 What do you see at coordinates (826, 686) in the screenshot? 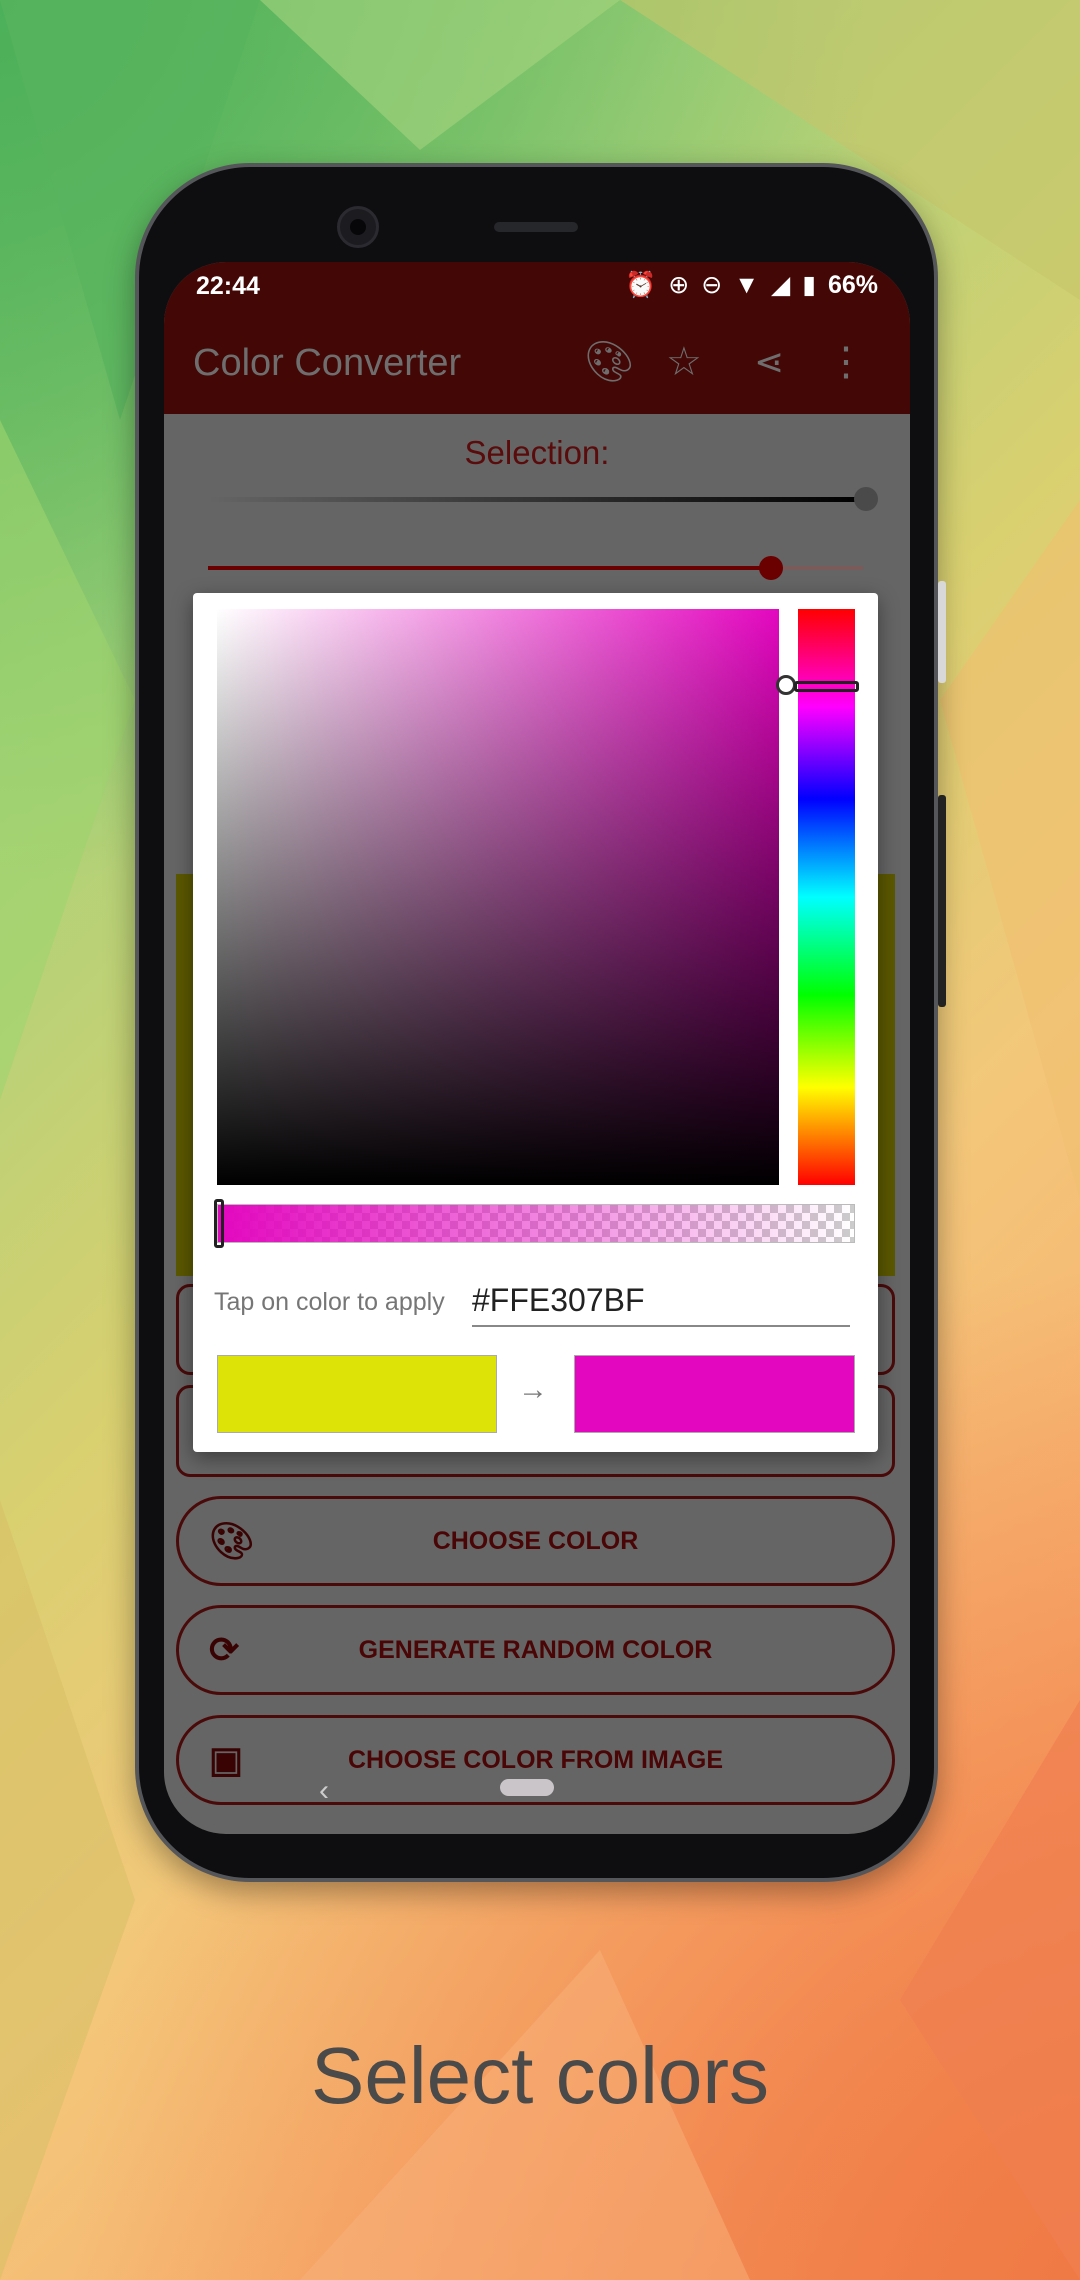
I see `hue-slider-thumb` at bounding box center [826, 686].